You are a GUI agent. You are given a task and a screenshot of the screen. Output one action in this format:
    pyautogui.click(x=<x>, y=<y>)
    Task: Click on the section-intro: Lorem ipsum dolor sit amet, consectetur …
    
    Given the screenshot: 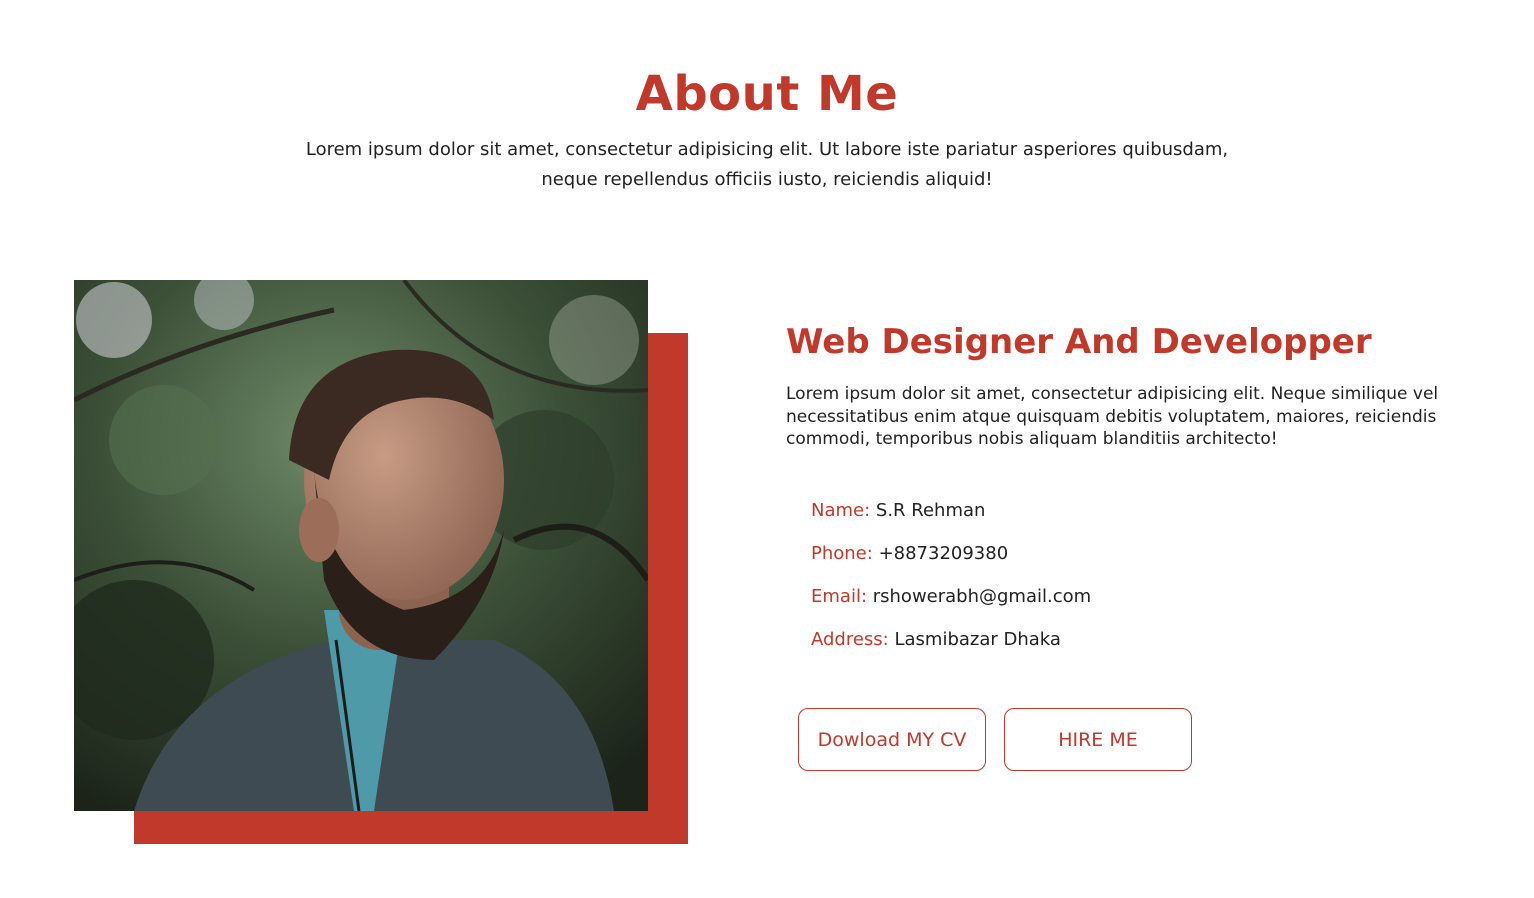 What is the action you would take?
    pyautogui.click(x=767, y=164)
    